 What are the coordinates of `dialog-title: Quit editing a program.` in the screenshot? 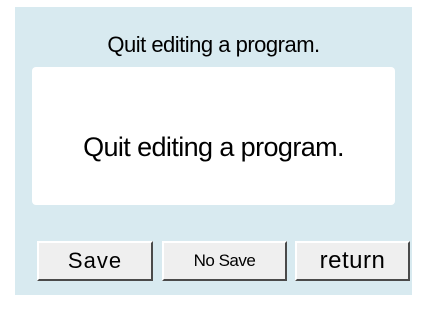 It's located at (213, 44).